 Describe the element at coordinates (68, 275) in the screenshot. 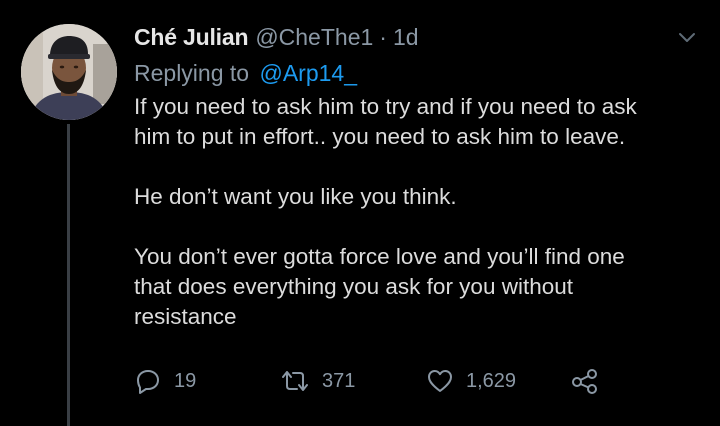

I see `thread-line` at that location.